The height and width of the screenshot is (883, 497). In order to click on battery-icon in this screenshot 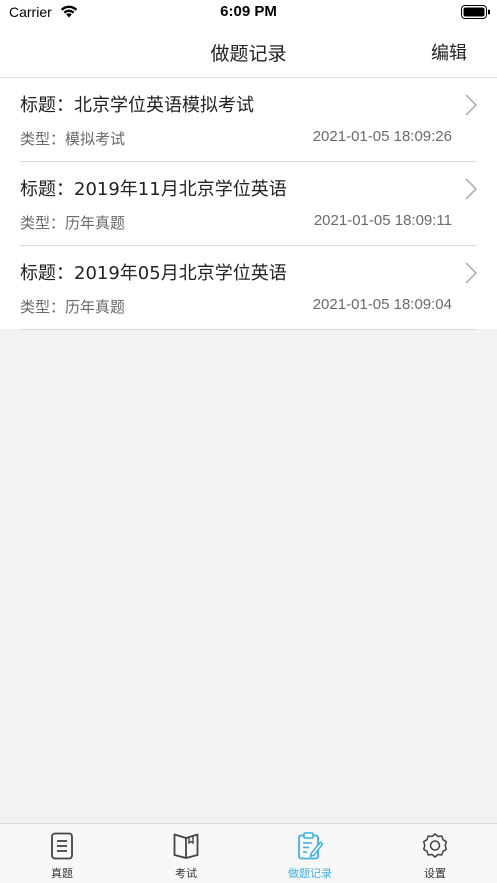, I will do `click(475, 12)`.